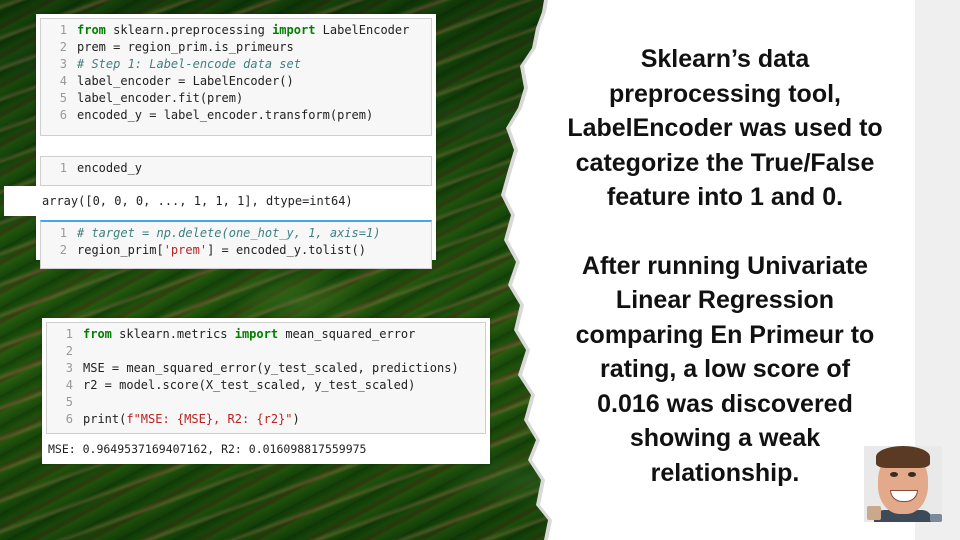 The height and width of the screenshot is (540, 960). I want to click on code-line: 6 print(f"MSE: {MSE}, R2: {r2}"), so click(266, 419).